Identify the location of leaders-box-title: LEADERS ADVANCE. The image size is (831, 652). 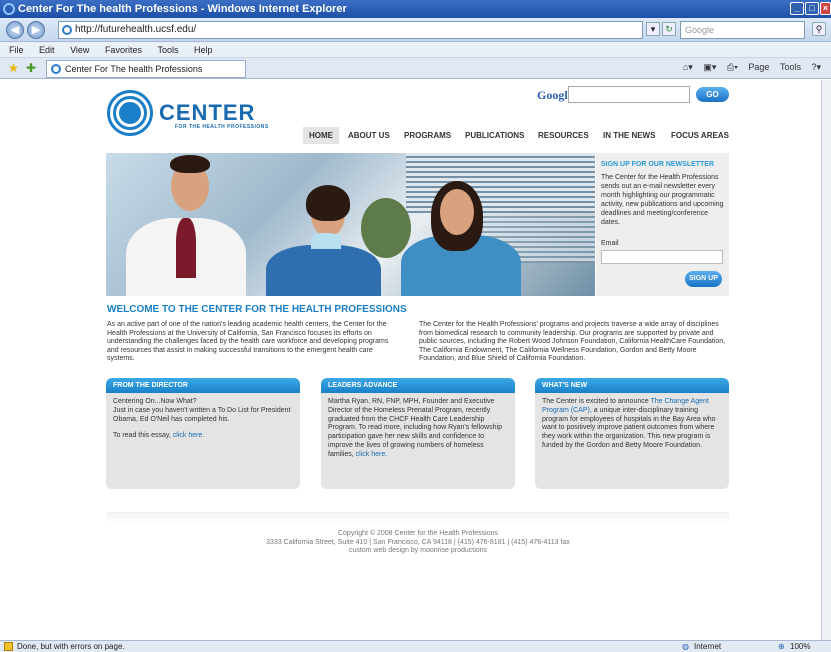
(418, 385).